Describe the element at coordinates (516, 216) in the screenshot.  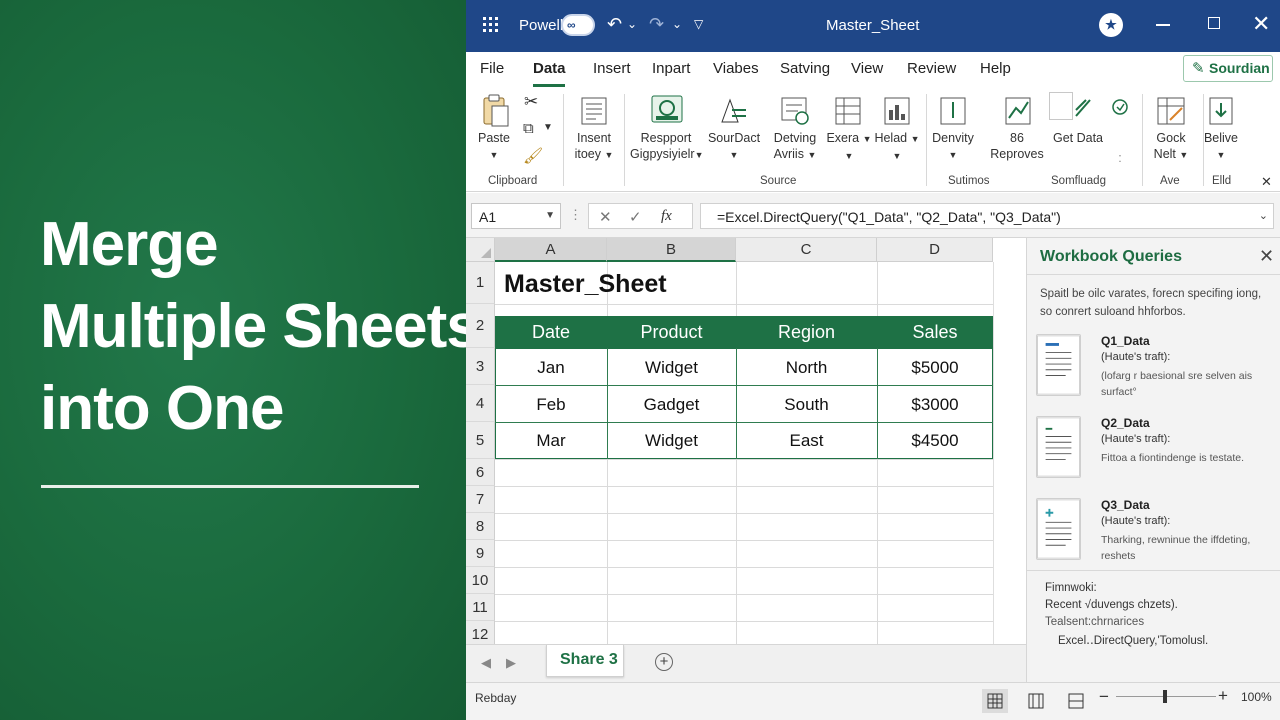
I see `name-box: A1 ▼` at that location.